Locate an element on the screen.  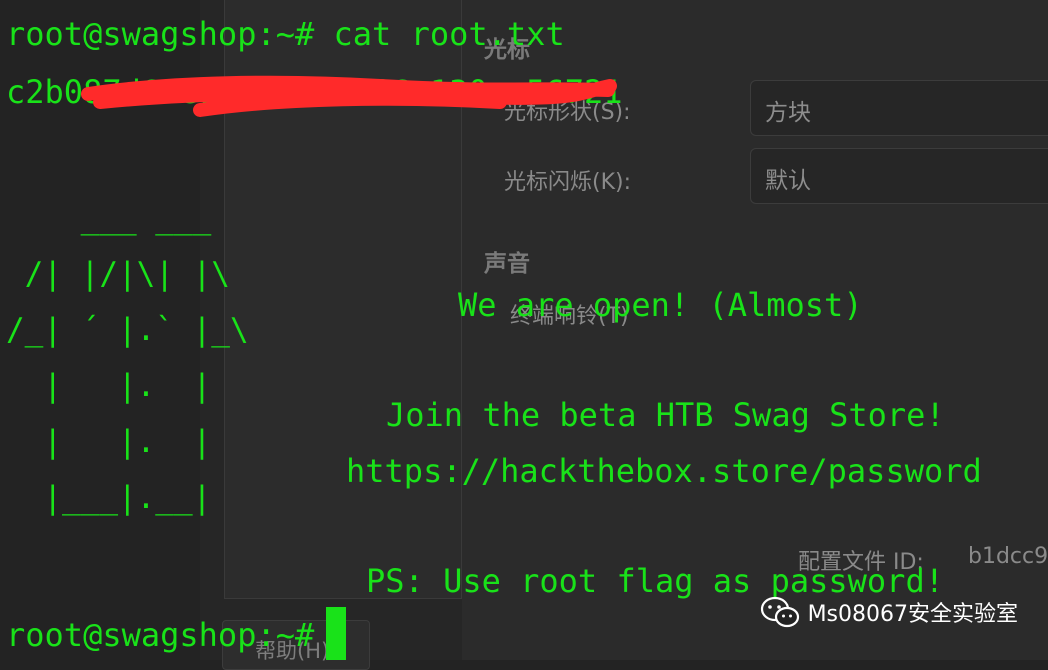
terminal-command-line: root@swagshop:~# cat root.txt is located at coordinates (285, 34).